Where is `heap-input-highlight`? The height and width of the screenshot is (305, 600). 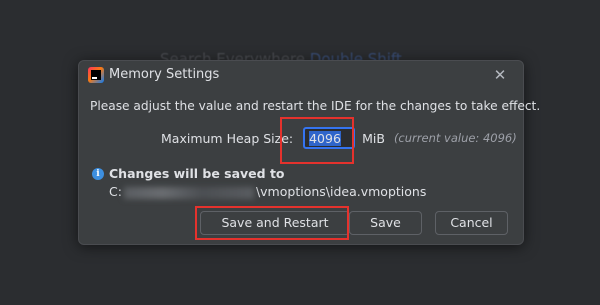
heap-input-highlight is located at coordinates (317, 140).